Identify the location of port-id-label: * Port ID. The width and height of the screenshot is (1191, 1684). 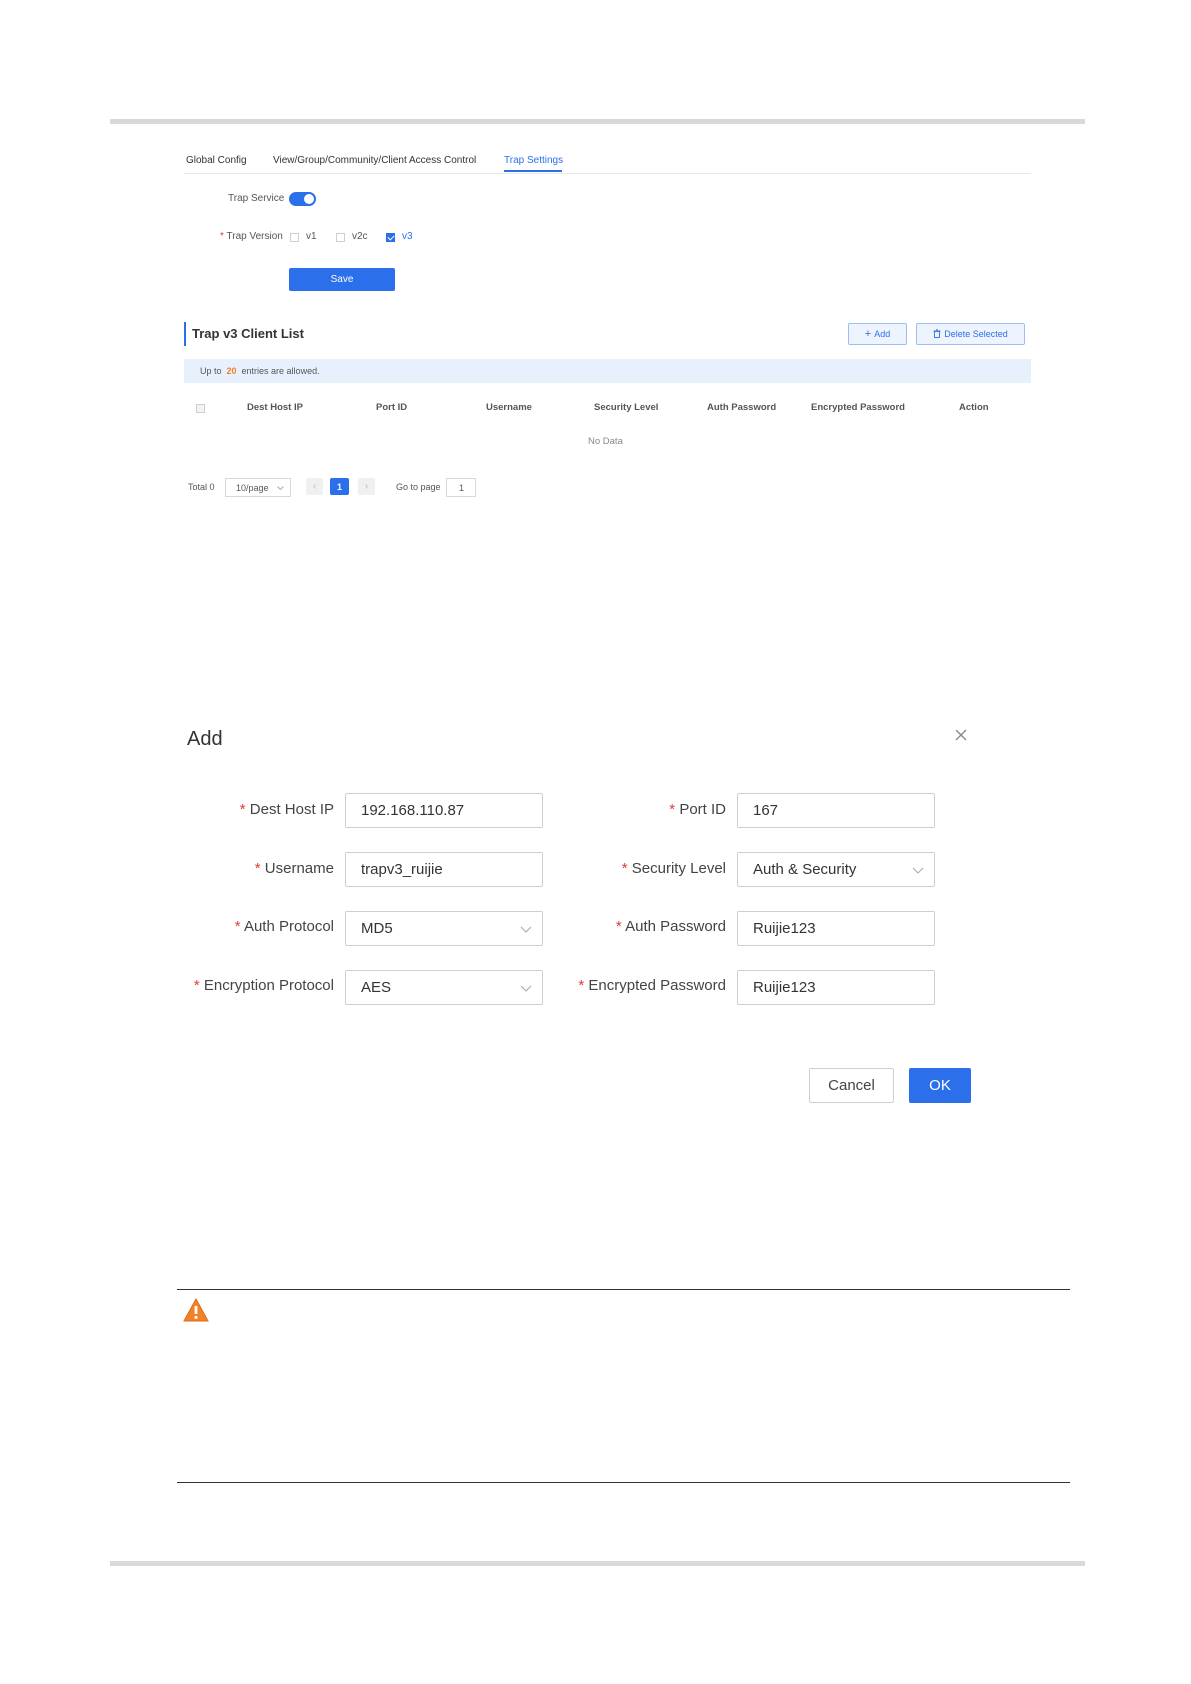
(697, 809).